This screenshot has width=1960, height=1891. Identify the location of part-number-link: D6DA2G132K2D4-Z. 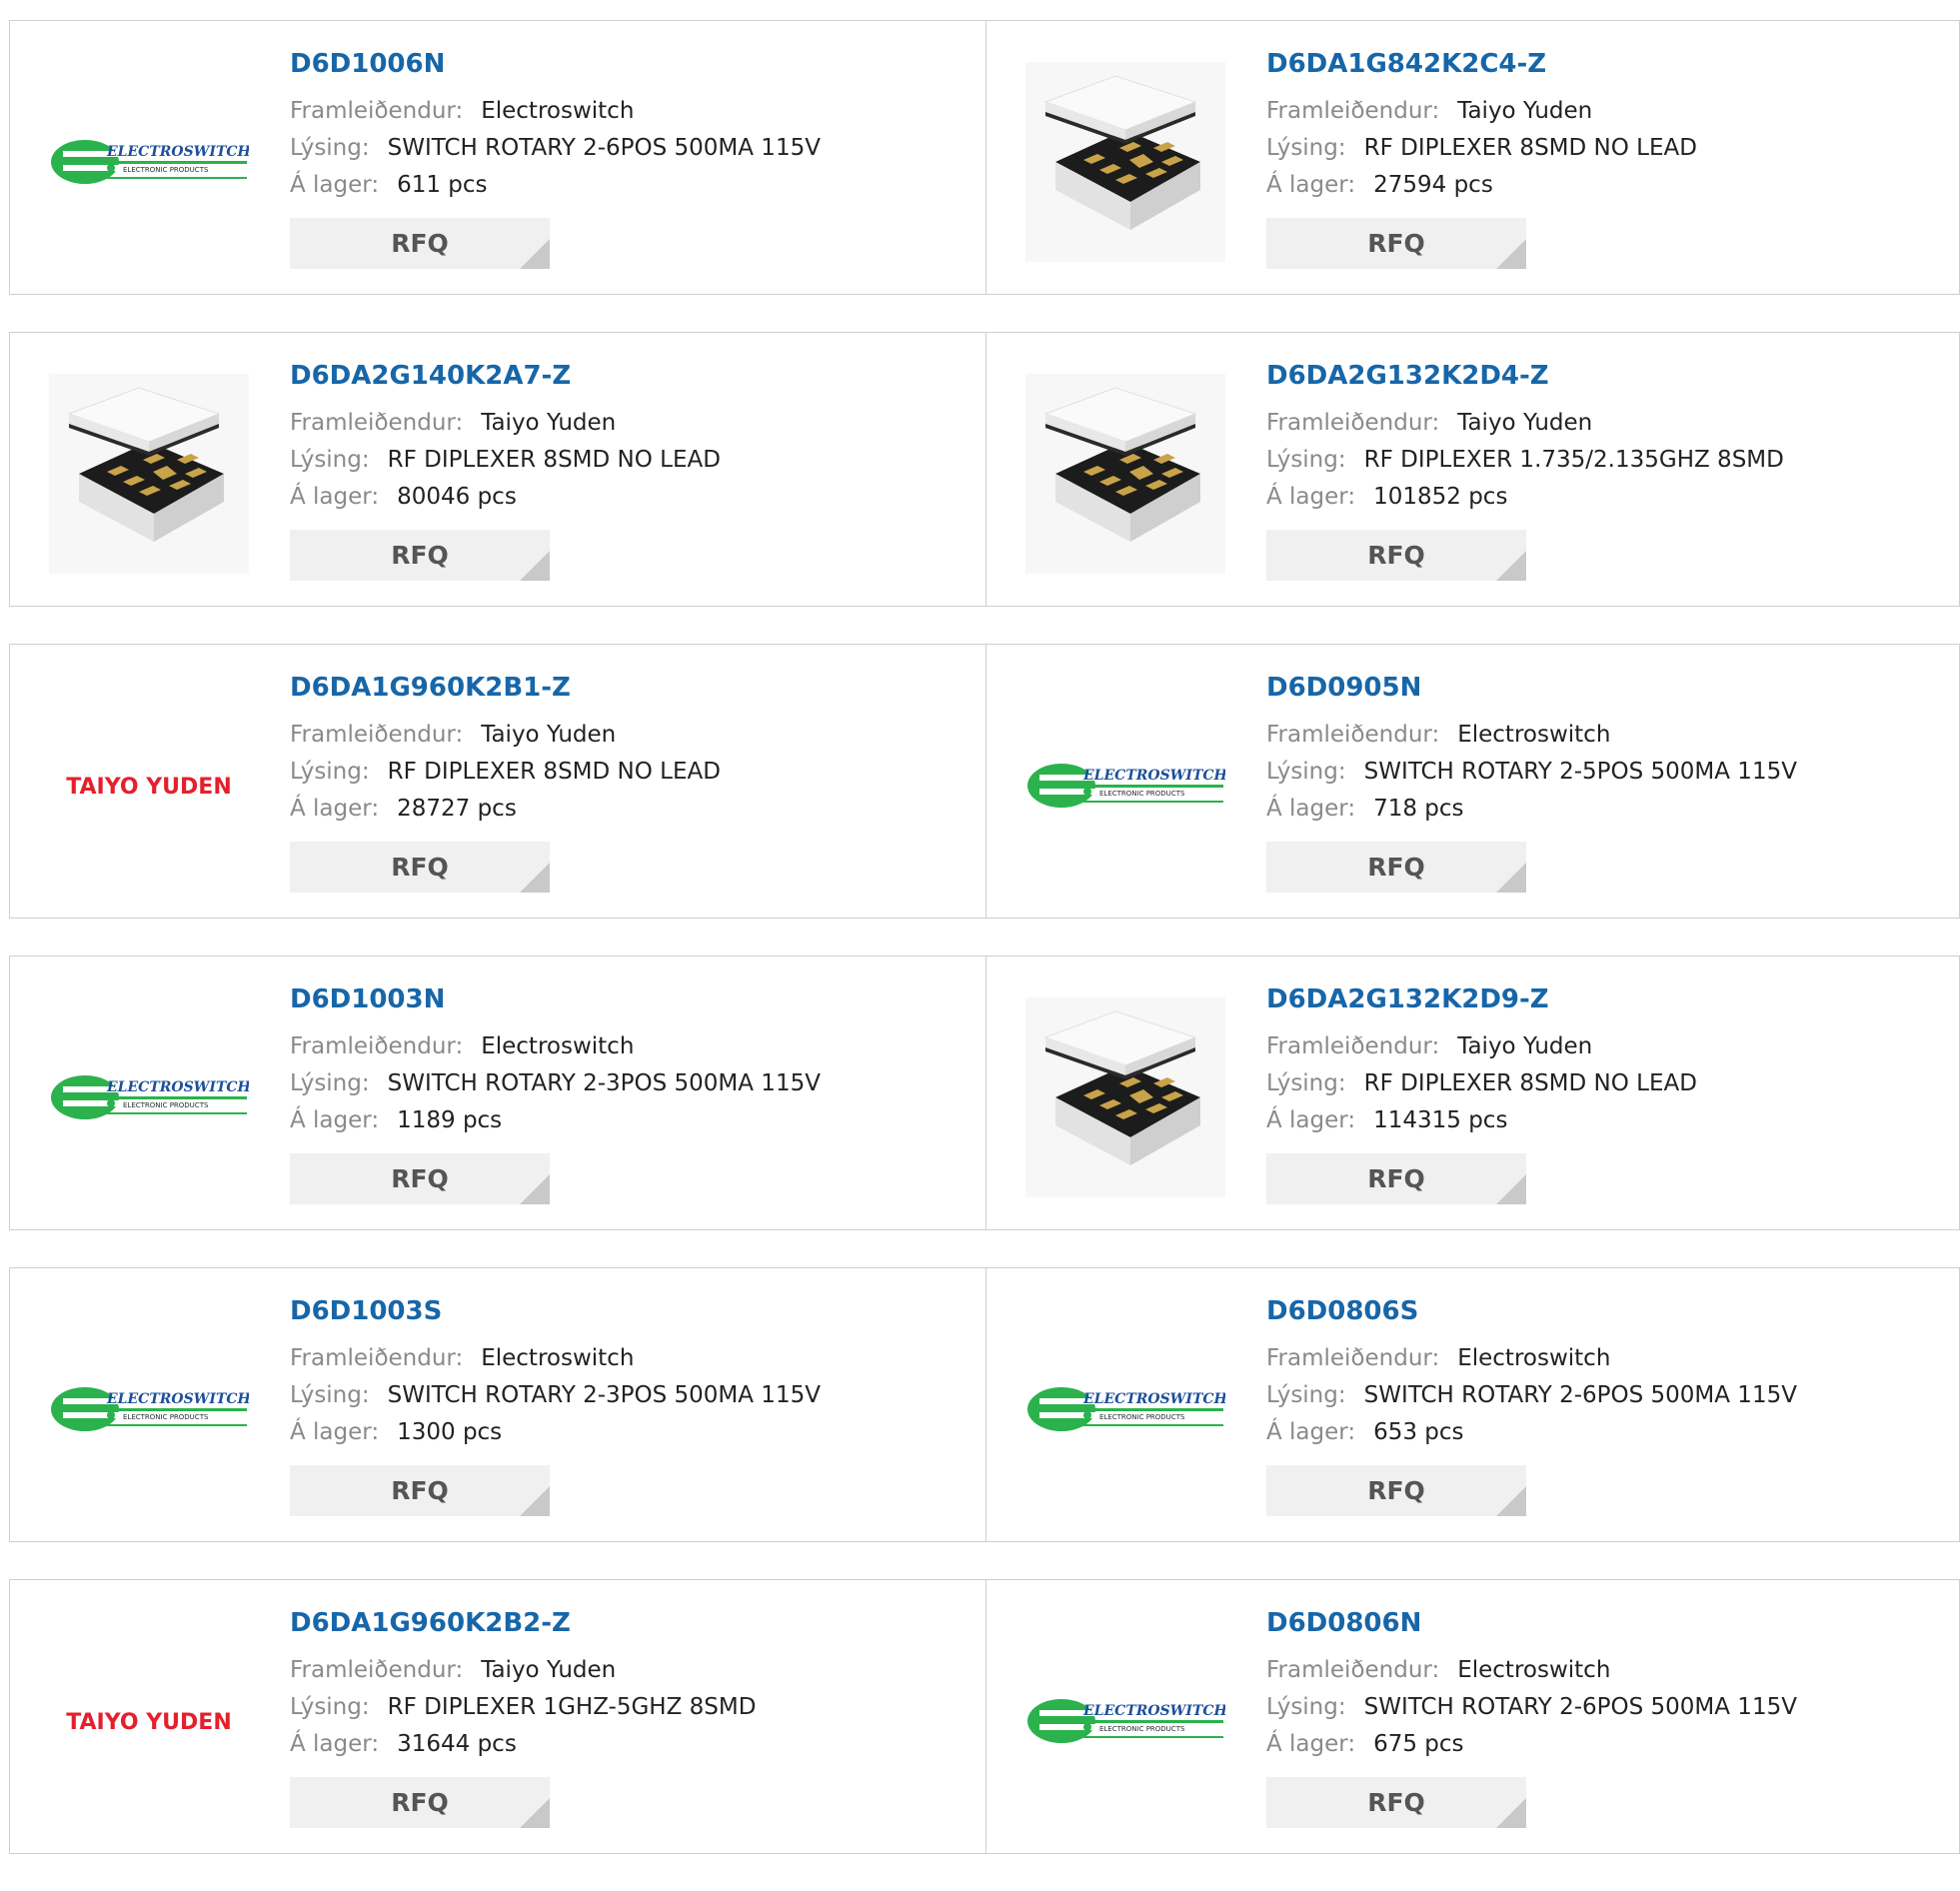
(1525, 376).